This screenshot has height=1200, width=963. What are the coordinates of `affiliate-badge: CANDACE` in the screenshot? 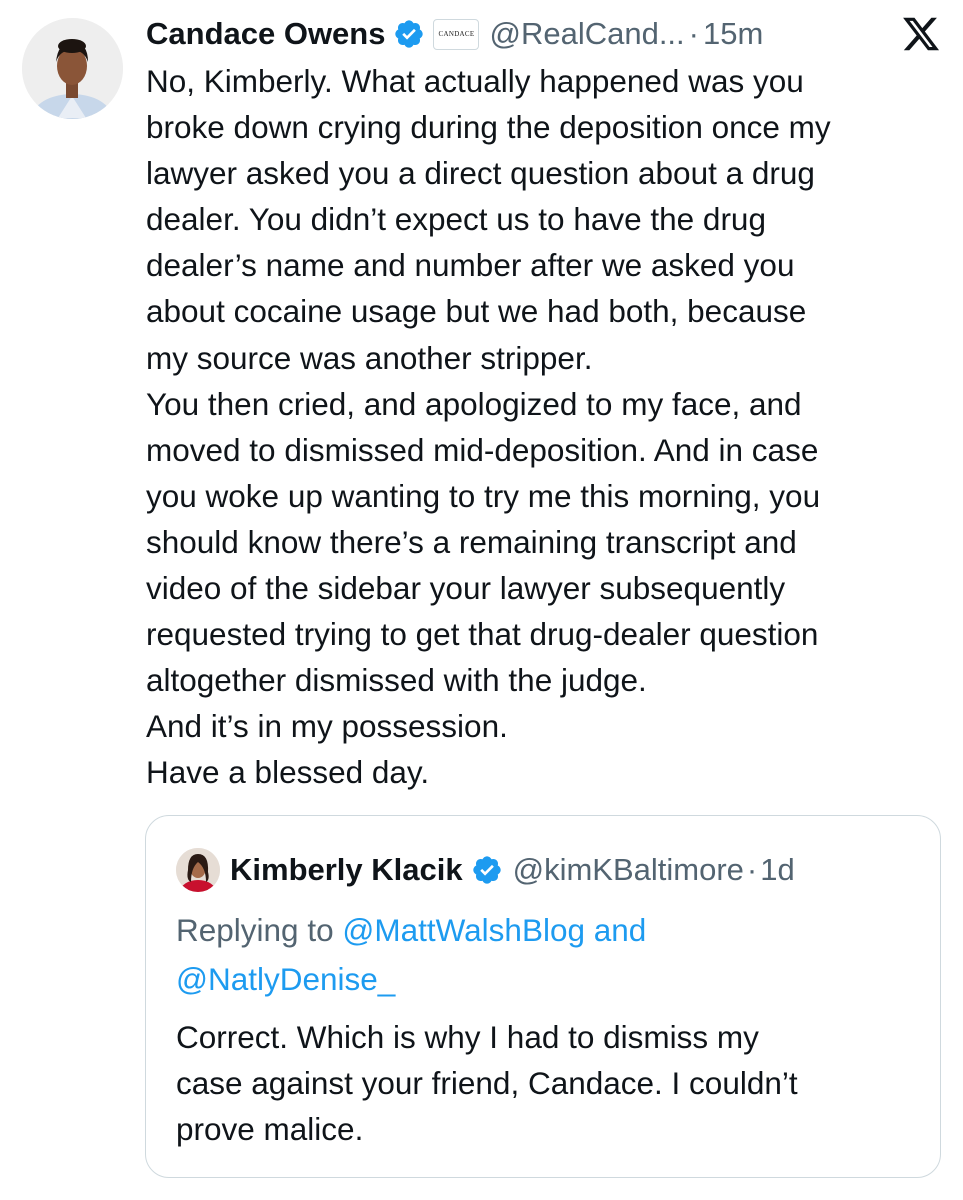 It's located at (456, 34).